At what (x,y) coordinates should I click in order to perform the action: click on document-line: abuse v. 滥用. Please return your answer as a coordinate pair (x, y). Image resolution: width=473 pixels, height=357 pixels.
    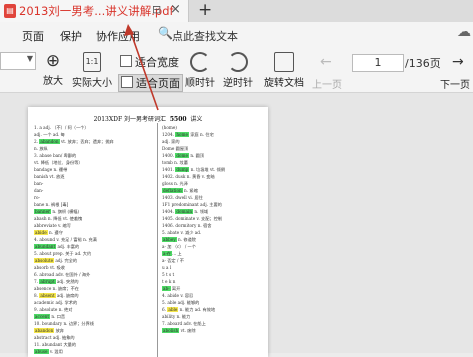
    Looking at the image, I should click on (48, 351).